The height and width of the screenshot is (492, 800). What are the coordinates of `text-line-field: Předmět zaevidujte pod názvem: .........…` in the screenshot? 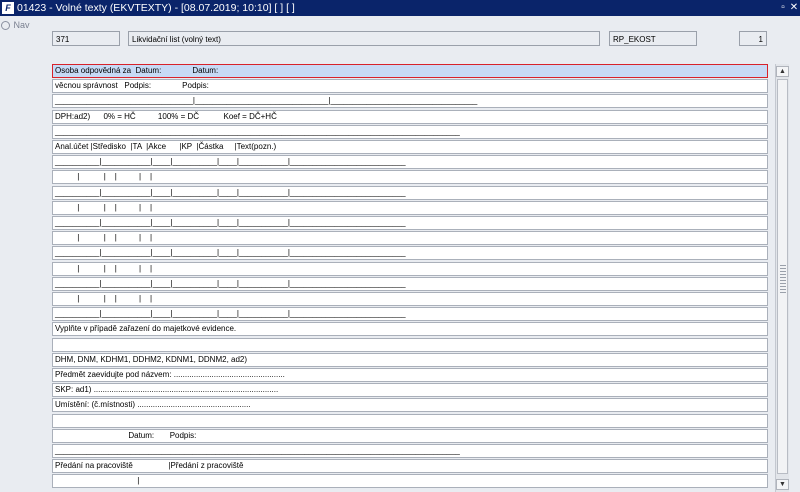 It's located at (410, 375).